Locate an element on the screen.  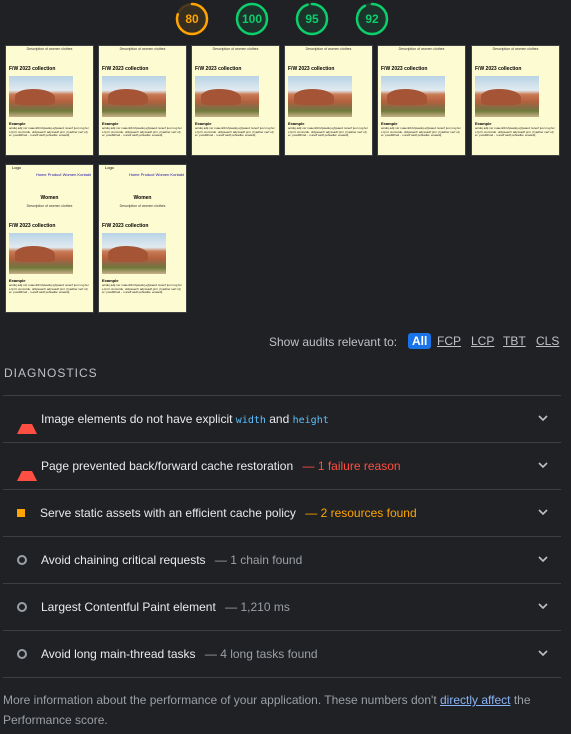
audit-detail: — 1 chain found is located at coordinates (258, 560).